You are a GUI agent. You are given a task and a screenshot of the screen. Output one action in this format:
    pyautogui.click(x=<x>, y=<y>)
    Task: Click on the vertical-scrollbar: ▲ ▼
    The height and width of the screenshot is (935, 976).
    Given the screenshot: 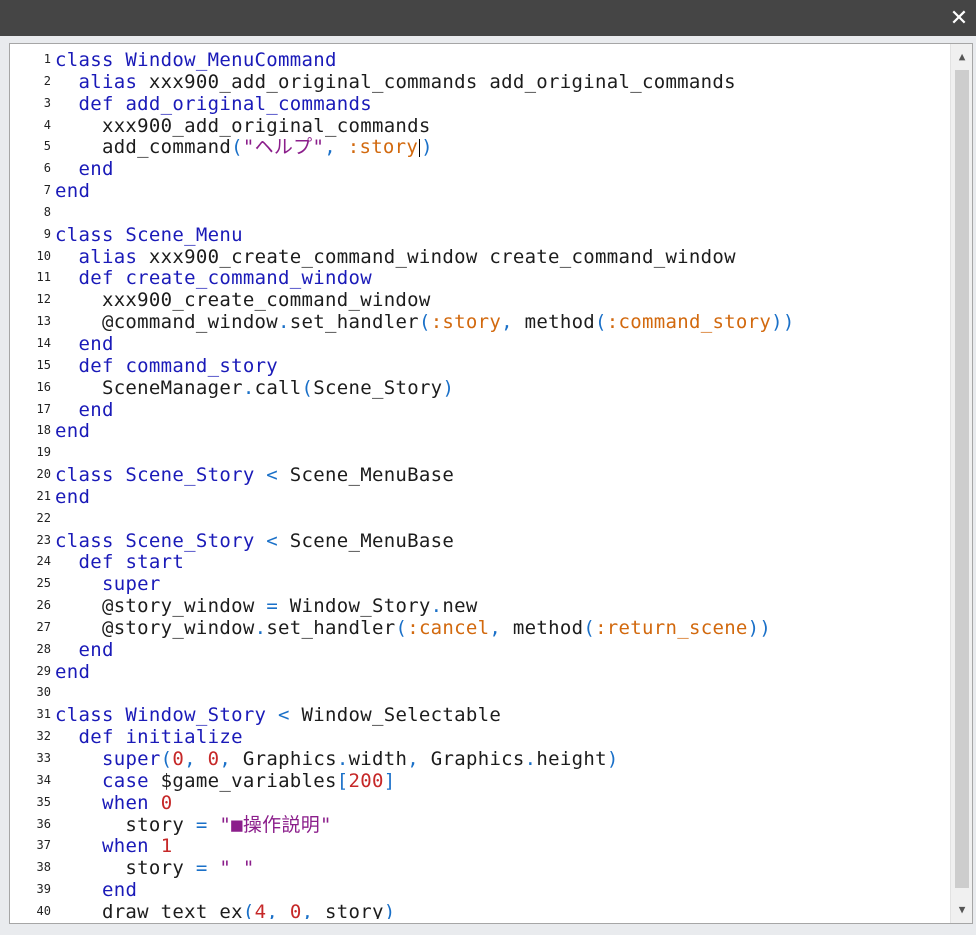 What is the action you would take?
    pyautogui.click(x=961, y=483)
    